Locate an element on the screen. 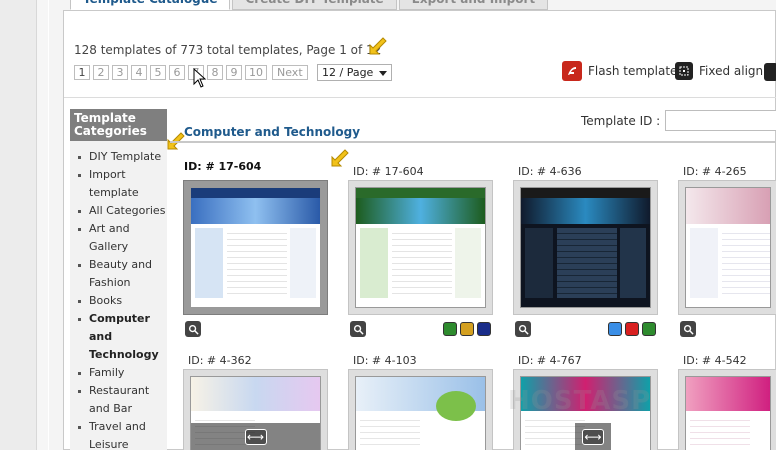 This screenshot has width=776, height=450. category-item-beauty-fashion: Beauty and Fashion is located at coordinates (123, 274).